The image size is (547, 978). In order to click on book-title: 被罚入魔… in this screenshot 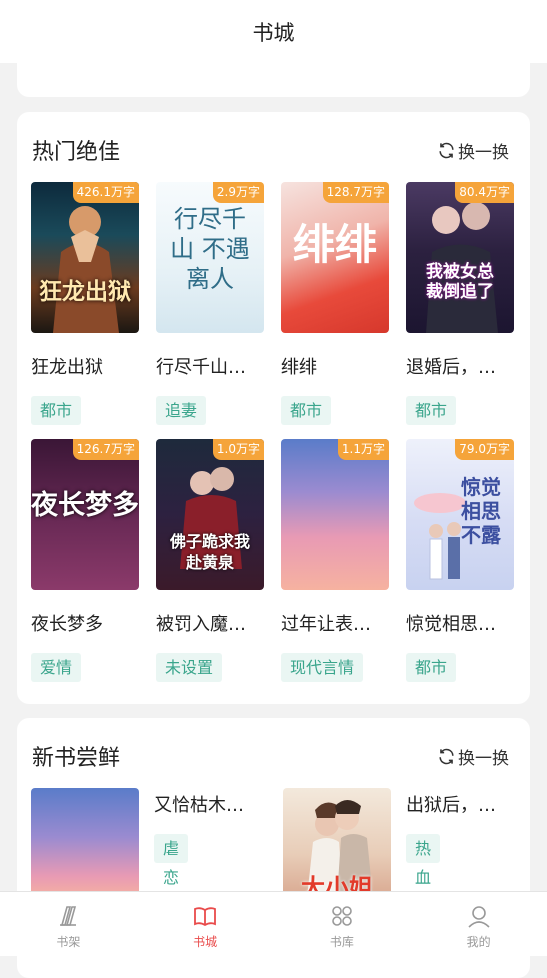, I will do `click(201, 624)`.